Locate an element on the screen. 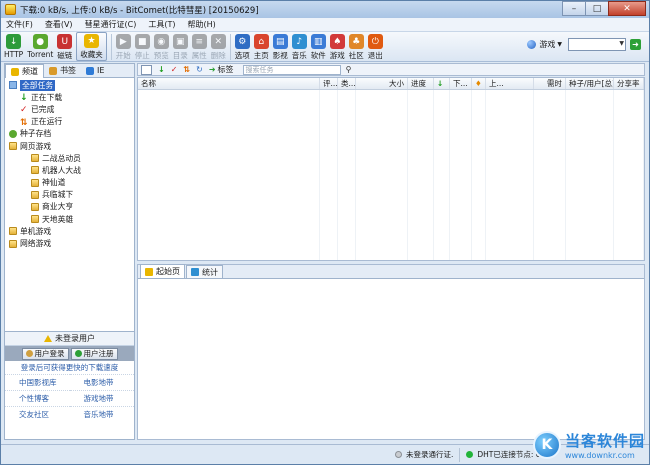 This screenshot has width=650, height=465. search-go-button: ➜ is located at coordinates (635, 44).